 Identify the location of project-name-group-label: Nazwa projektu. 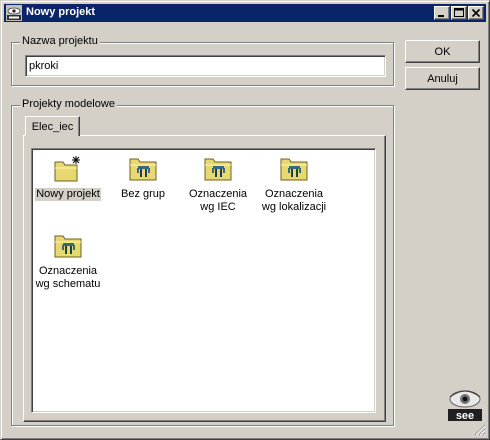
(60, 41).